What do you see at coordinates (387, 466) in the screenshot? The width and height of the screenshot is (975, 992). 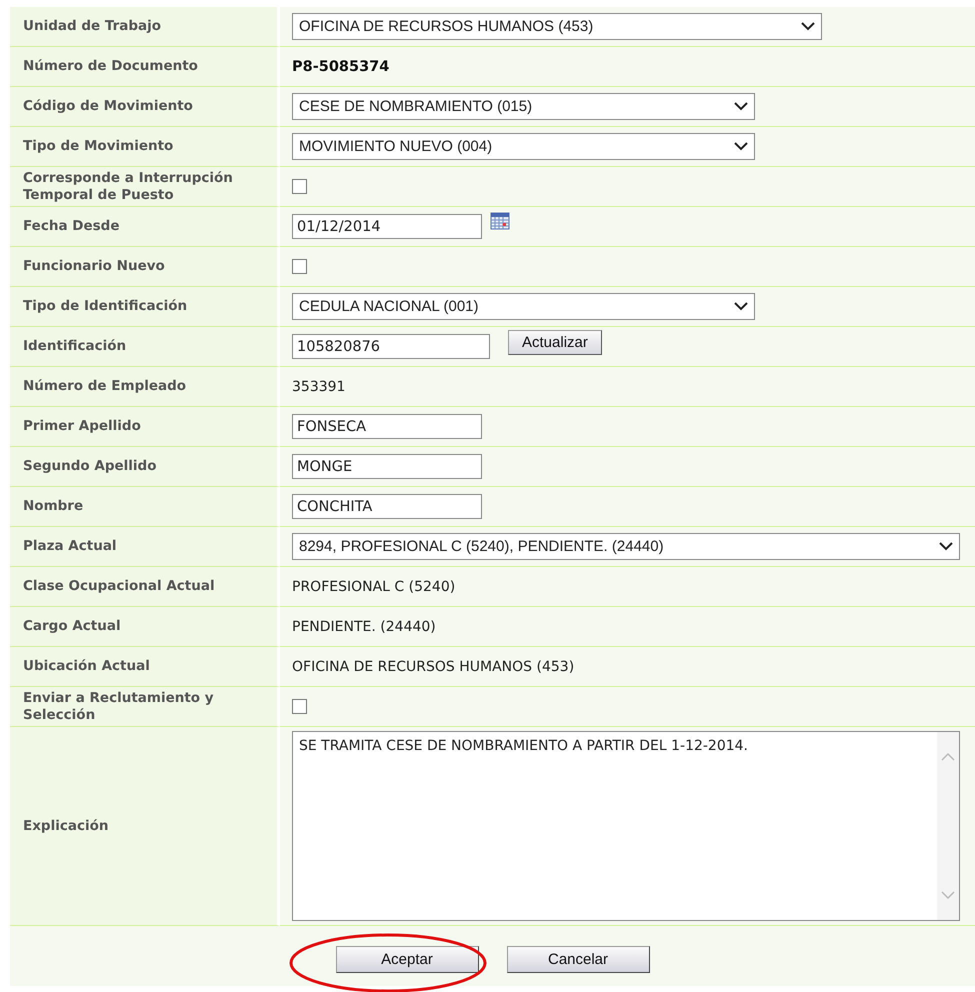 I see `input-field: MONGE` at bounding box center [387, 466].